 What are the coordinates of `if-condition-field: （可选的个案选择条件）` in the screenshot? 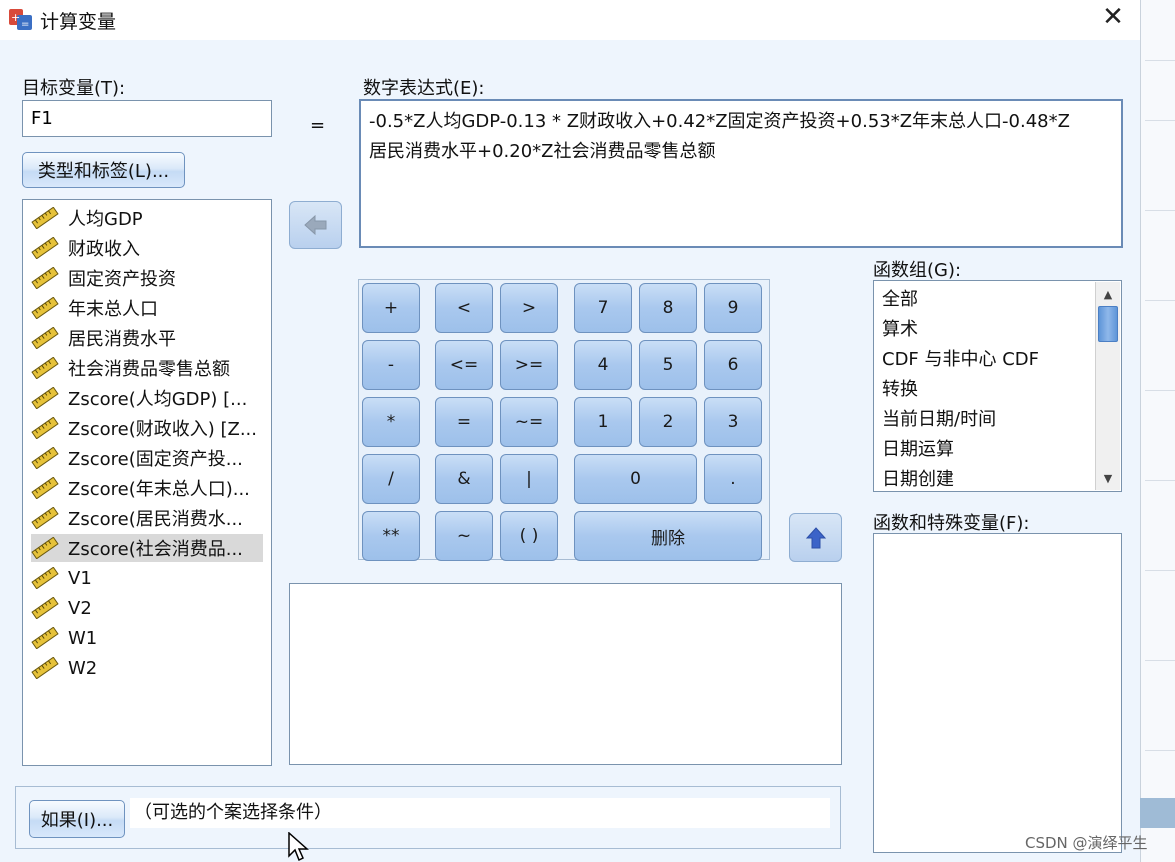 It's located at (480, 813).